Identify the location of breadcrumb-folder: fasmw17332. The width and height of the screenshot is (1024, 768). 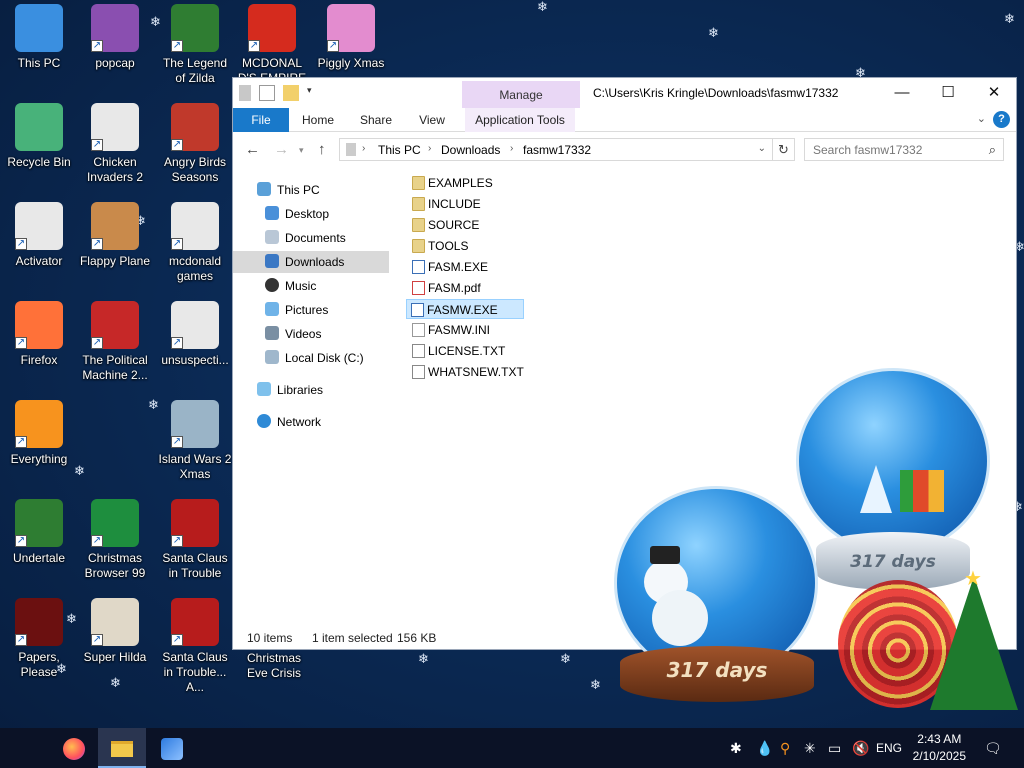
(557, 150).